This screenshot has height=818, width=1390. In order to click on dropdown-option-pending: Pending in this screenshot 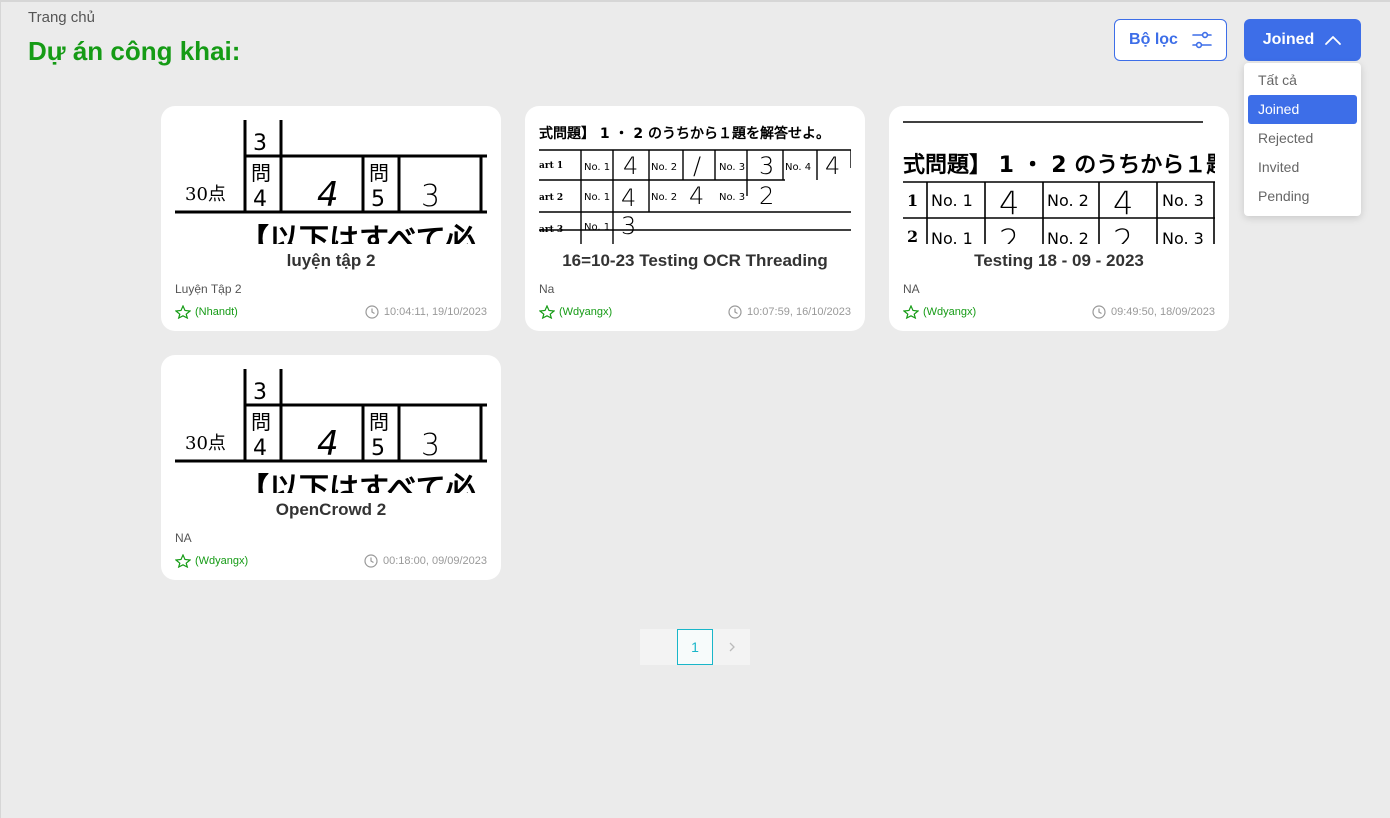, I will do `click(1302, 196)`.